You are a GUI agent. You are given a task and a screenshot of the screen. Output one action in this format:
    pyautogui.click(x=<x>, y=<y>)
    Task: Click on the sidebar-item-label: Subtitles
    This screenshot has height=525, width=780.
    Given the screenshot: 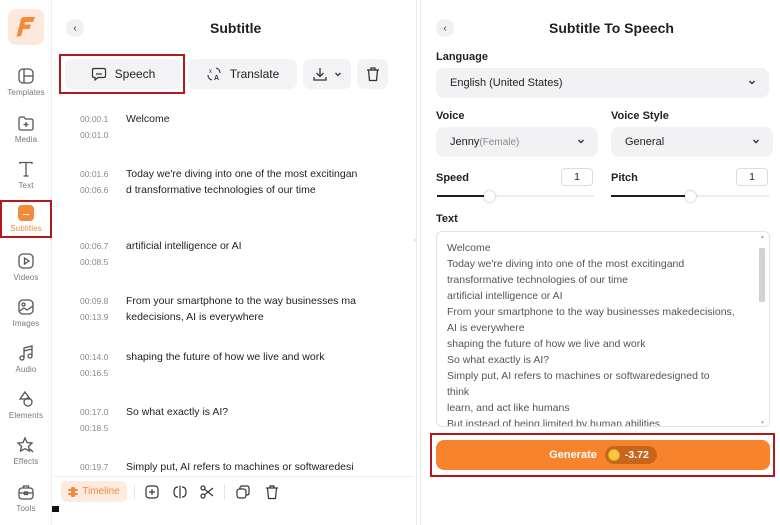 What is the action you would take?
    pyautogui.click(x=26, y=228)
    